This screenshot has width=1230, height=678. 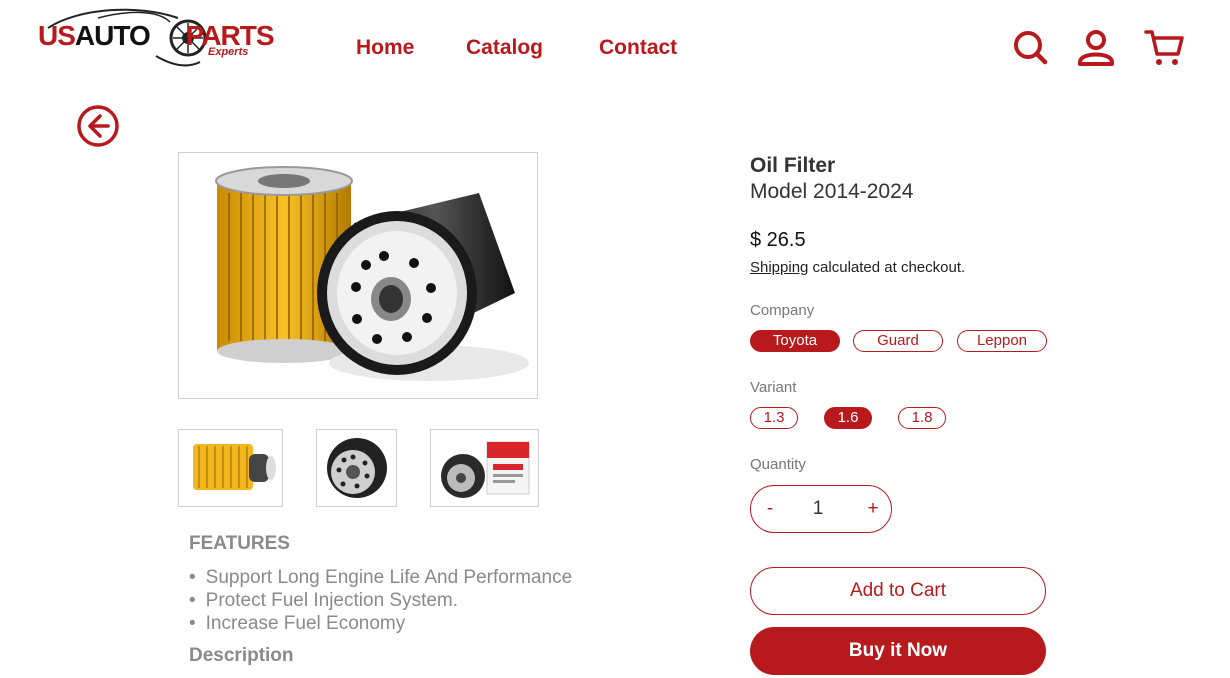 I want to click on product-title: Oil Filter, so click(x=793, y=165).